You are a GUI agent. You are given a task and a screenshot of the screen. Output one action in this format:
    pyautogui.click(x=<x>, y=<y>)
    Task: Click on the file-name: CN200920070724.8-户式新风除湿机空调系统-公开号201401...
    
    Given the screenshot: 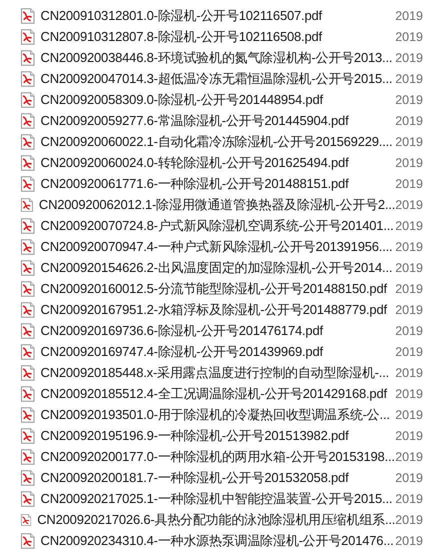 What is the action you would take?
    pyautogui.click(x=218, y=226)
    